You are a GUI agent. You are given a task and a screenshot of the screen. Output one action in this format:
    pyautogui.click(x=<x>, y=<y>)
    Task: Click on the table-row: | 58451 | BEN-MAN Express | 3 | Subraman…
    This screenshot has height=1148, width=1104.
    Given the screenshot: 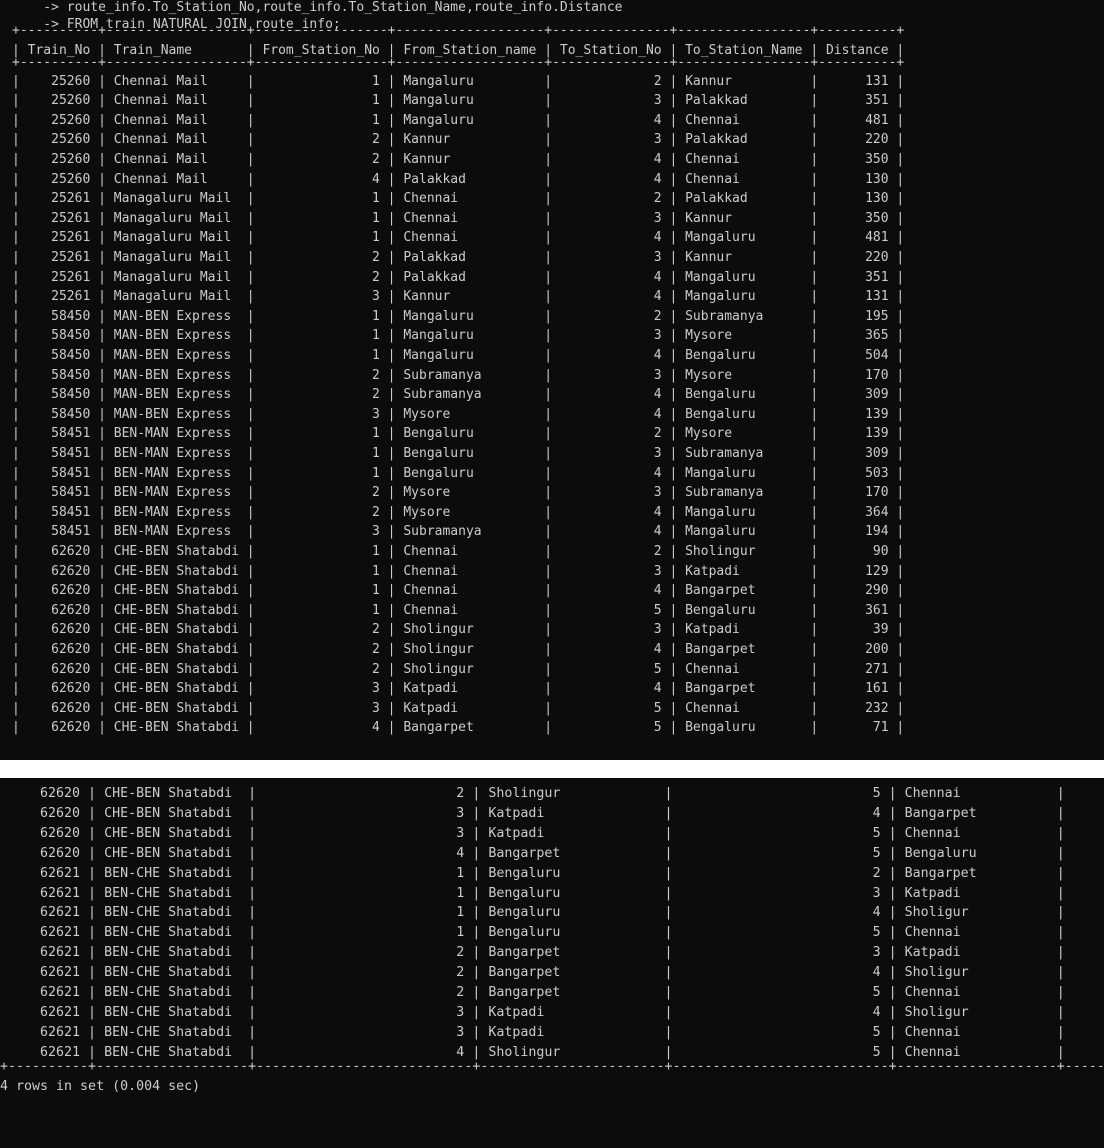 What is the action you would take?
    pyautogui.click(x=458, y=532)
    